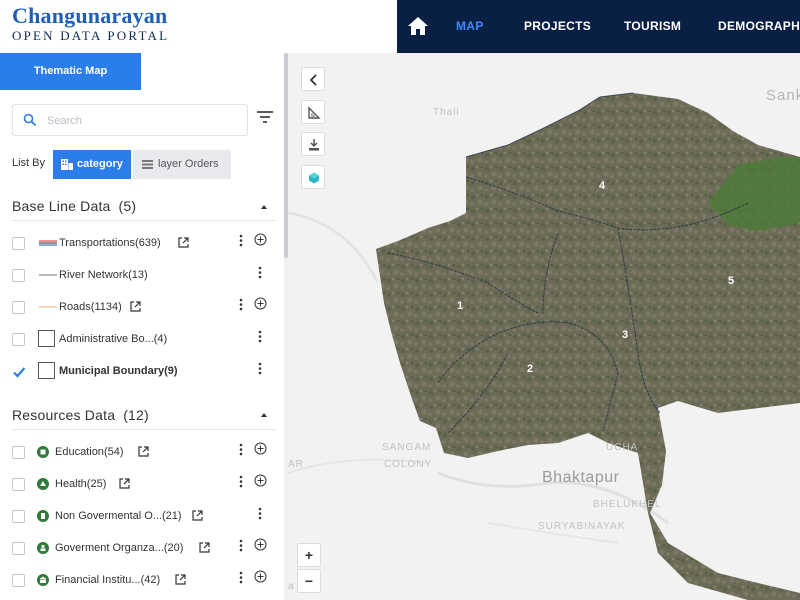  Describe the element at coordinates (652, 26) in the screenshot. I see `nav-tourism: TOURISM` at that location.